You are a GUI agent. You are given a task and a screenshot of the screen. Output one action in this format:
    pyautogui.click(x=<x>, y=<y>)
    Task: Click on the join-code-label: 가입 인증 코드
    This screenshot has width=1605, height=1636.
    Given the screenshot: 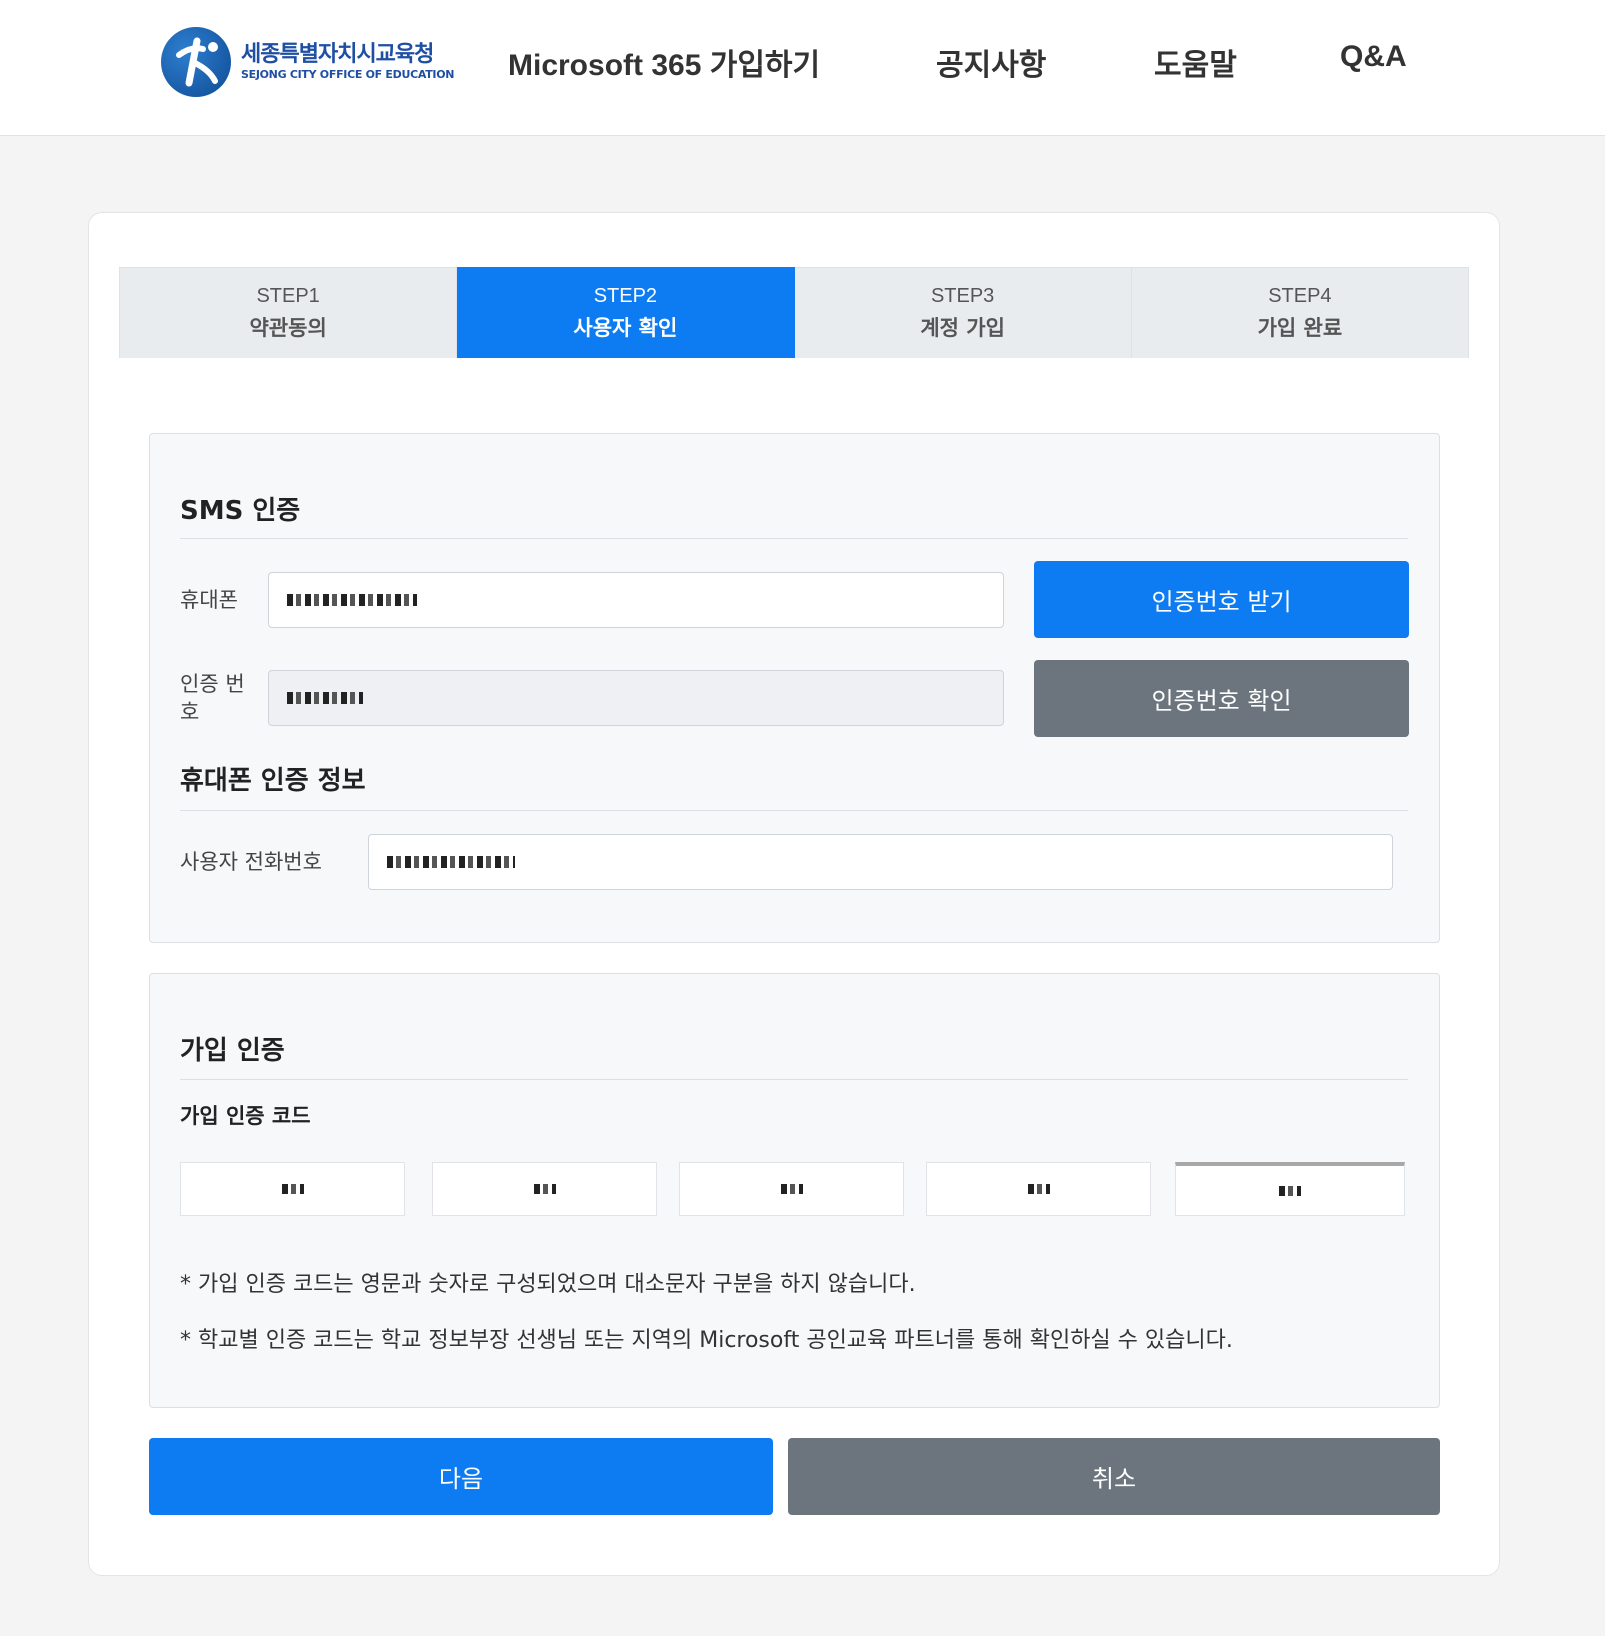 What is the action you would take?
    pyautogui.click(x=245, y=1116)
    